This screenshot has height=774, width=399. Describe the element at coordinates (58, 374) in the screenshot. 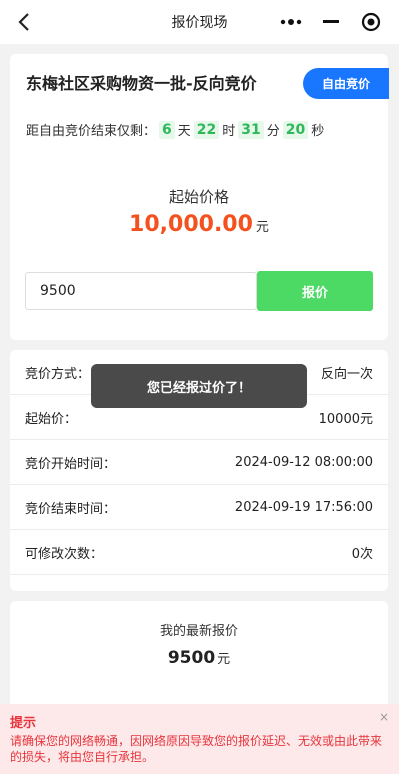

I see `detail-label: 竞价方式：` at that location.